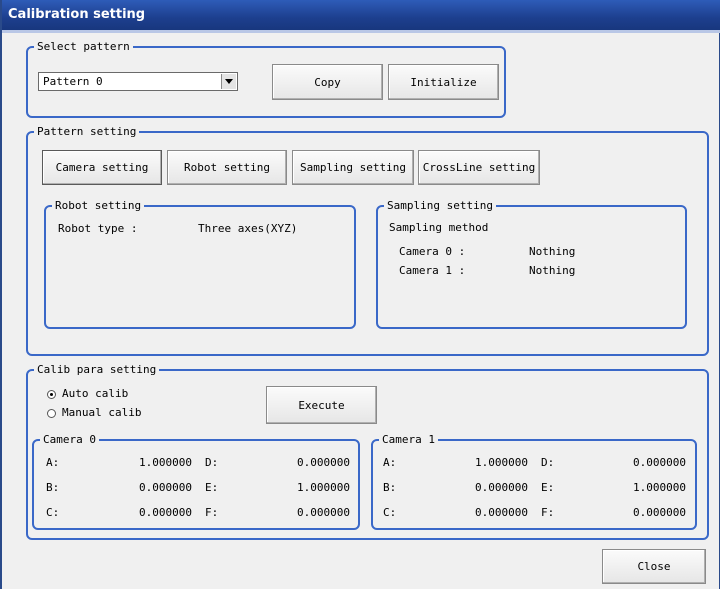 The image size is (720, 589). What do you see at coordinates (501, 512) in the screenshot?
I see `camera1-value-c: 0.000000` at bounding box center [501, 512].